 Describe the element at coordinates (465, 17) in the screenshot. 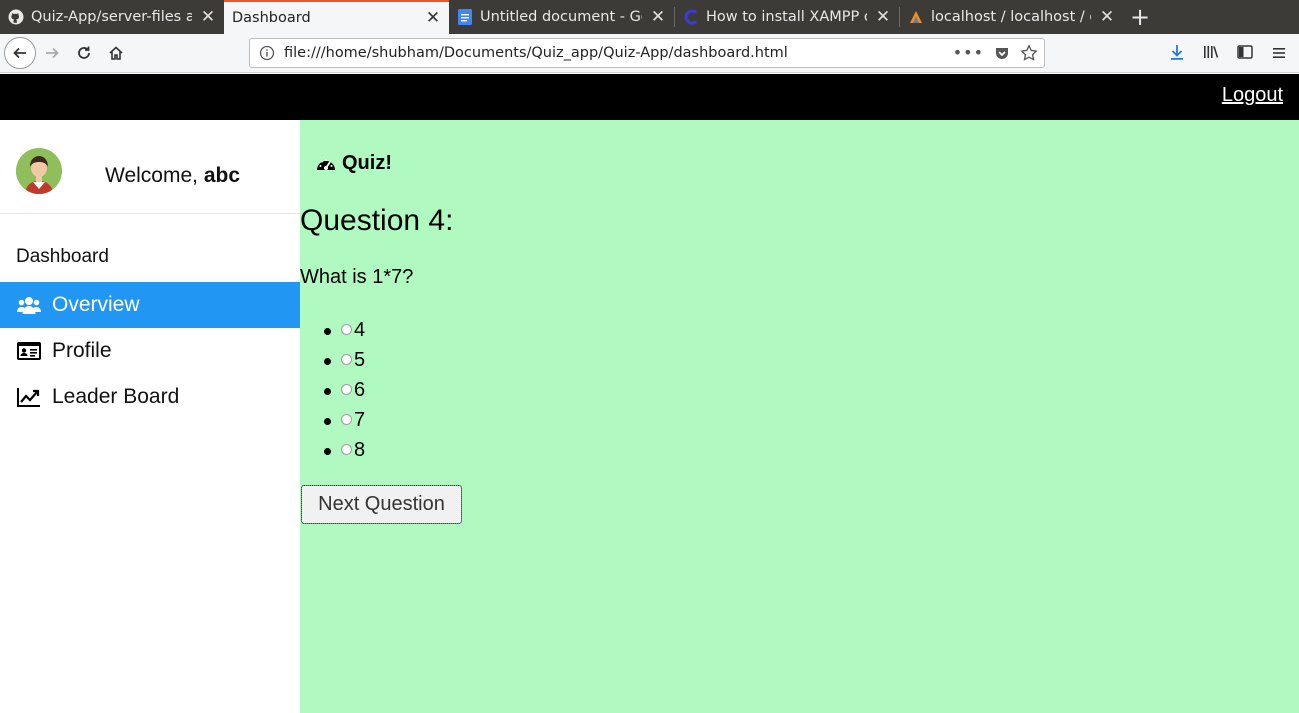

I see `google-docs-icon` at that location.